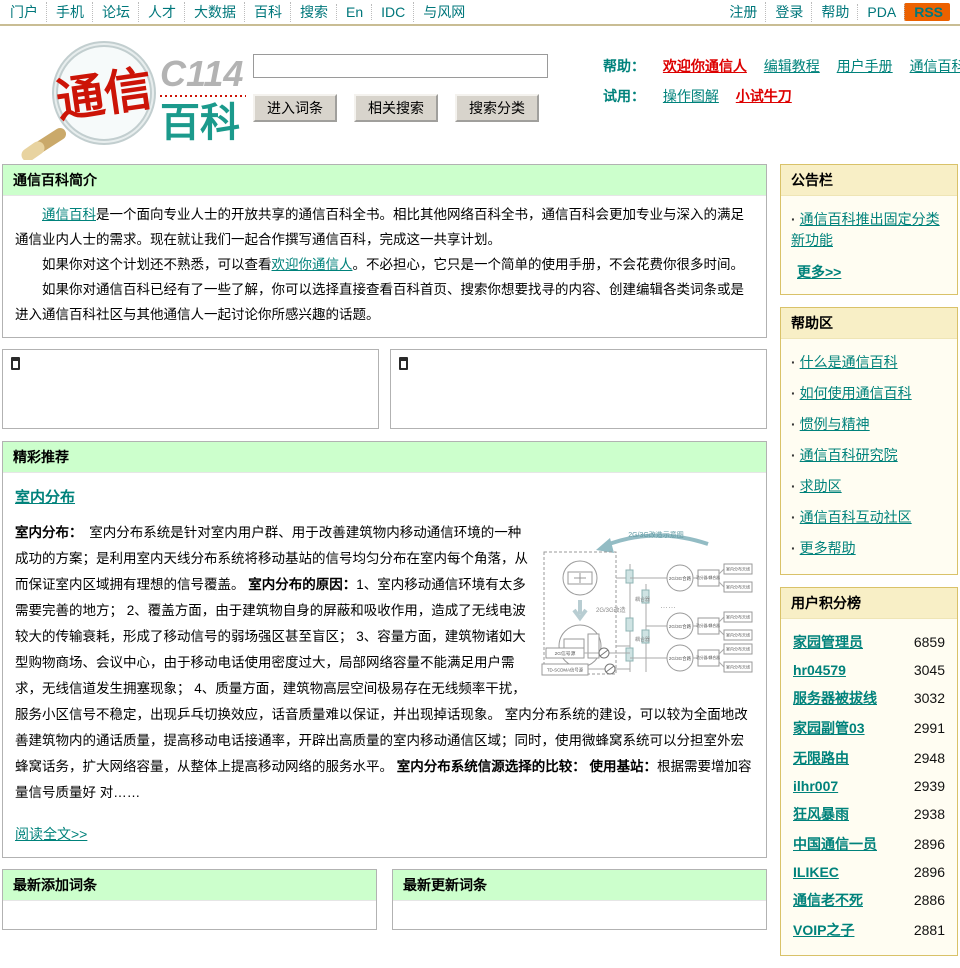 The image size is (960, 968). I want to click on svg-text: 2G信号源, so click(565, 653).